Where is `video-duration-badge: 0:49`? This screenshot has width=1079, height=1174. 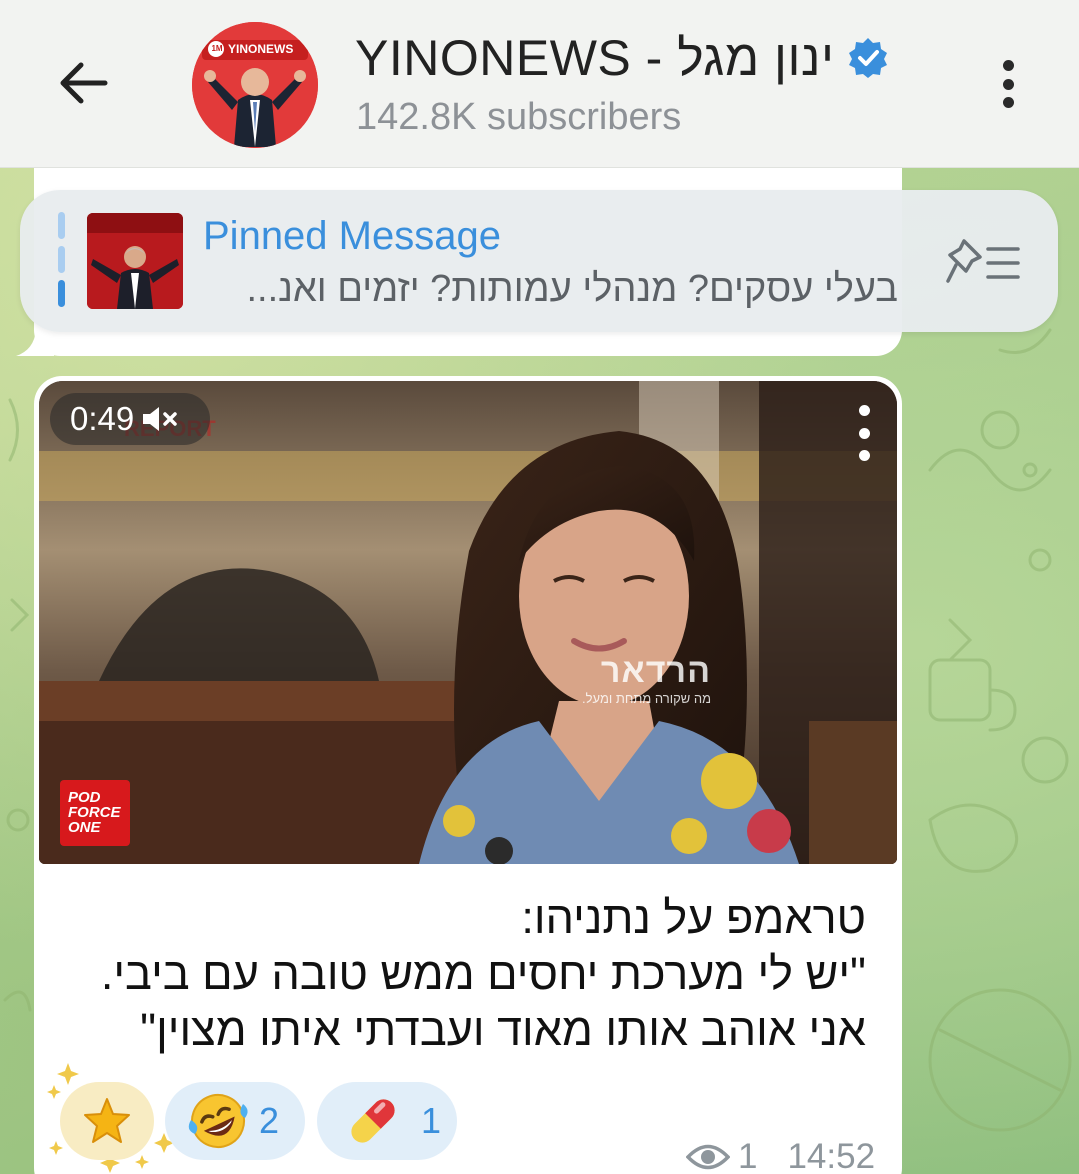
video-duration-badge: 0:49 is located at coordinates (130, 419).